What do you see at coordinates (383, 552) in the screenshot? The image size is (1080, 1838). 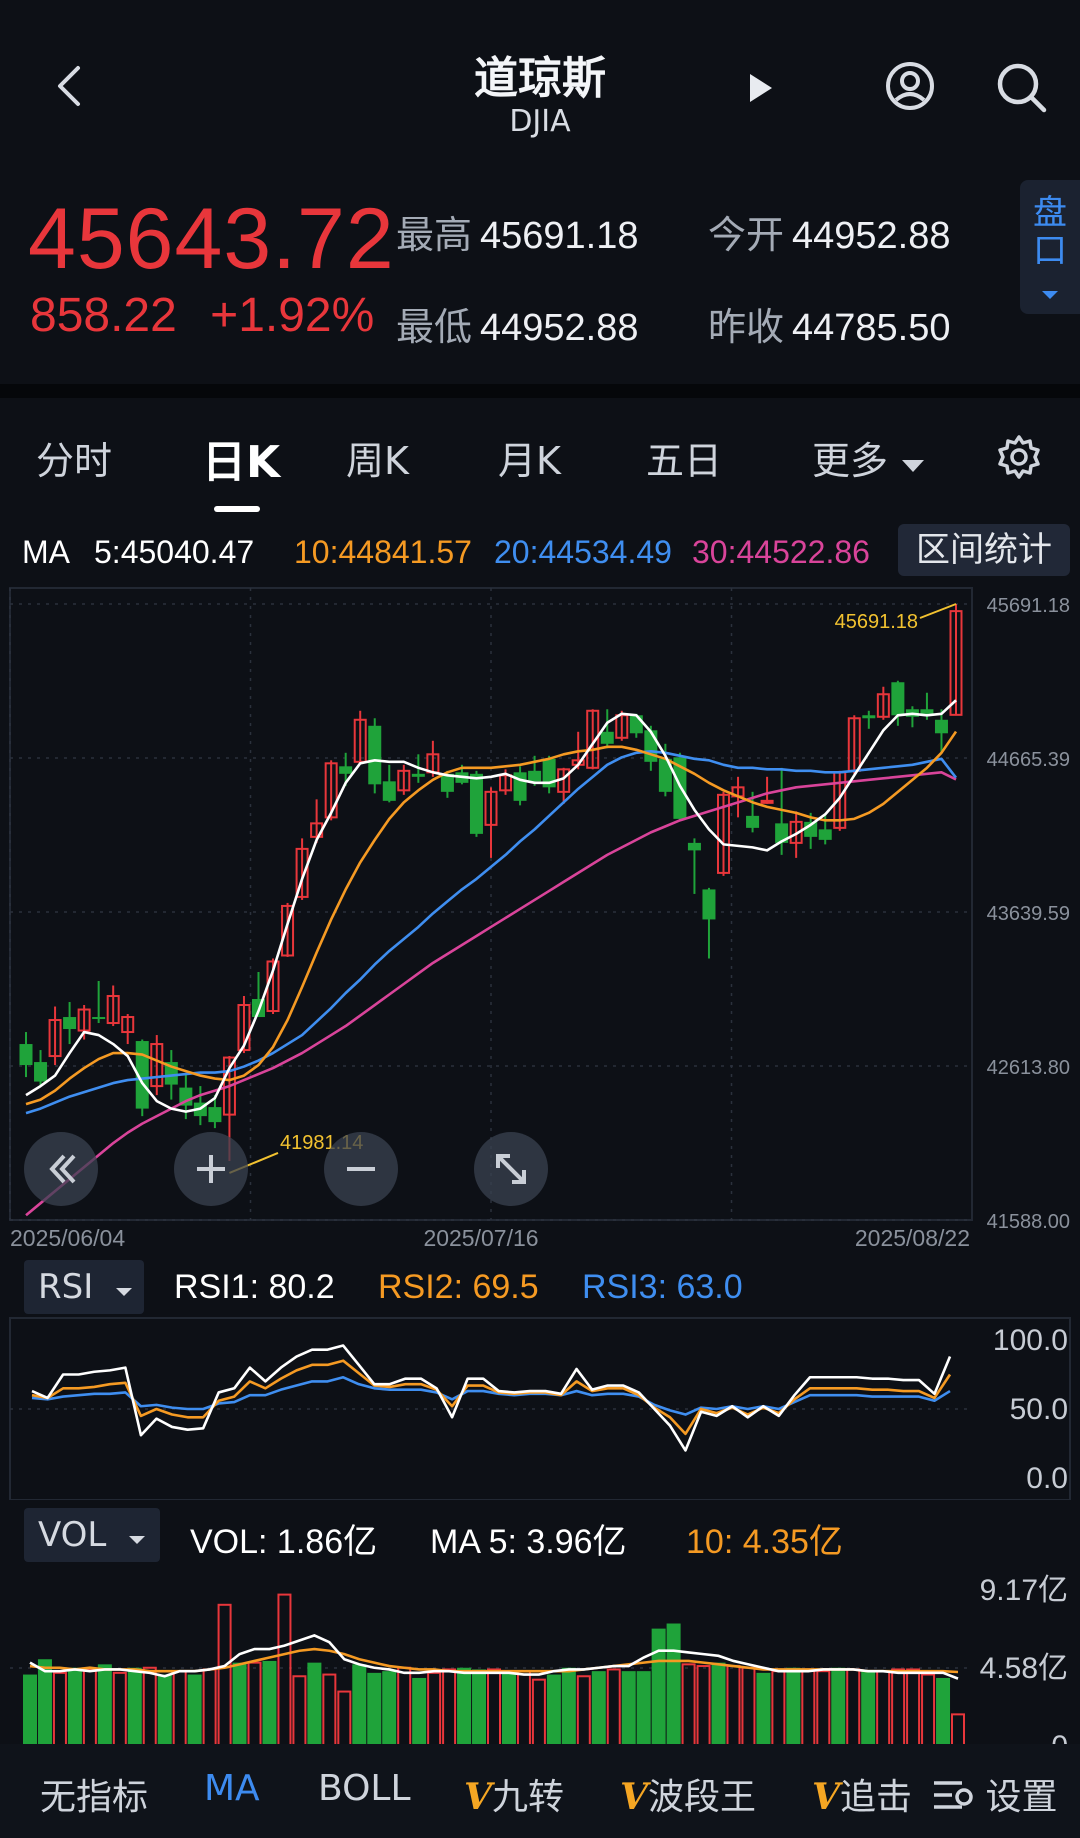 I see `ma10-value: 10:44841.57` at bounding box center [383, 552].